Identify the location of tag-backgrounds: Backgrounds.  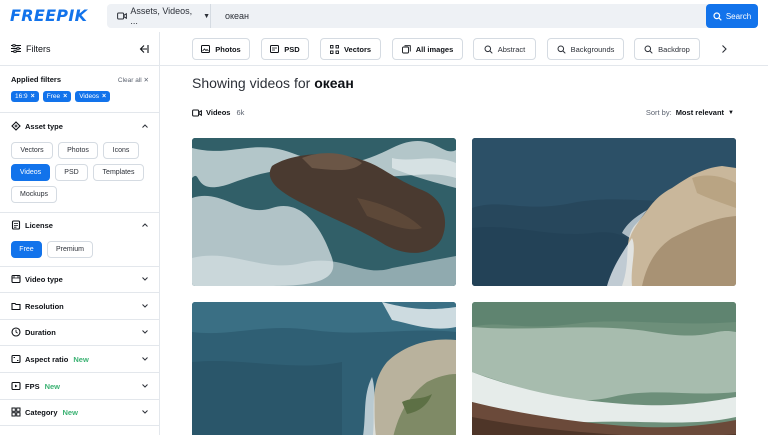
(585, 49).